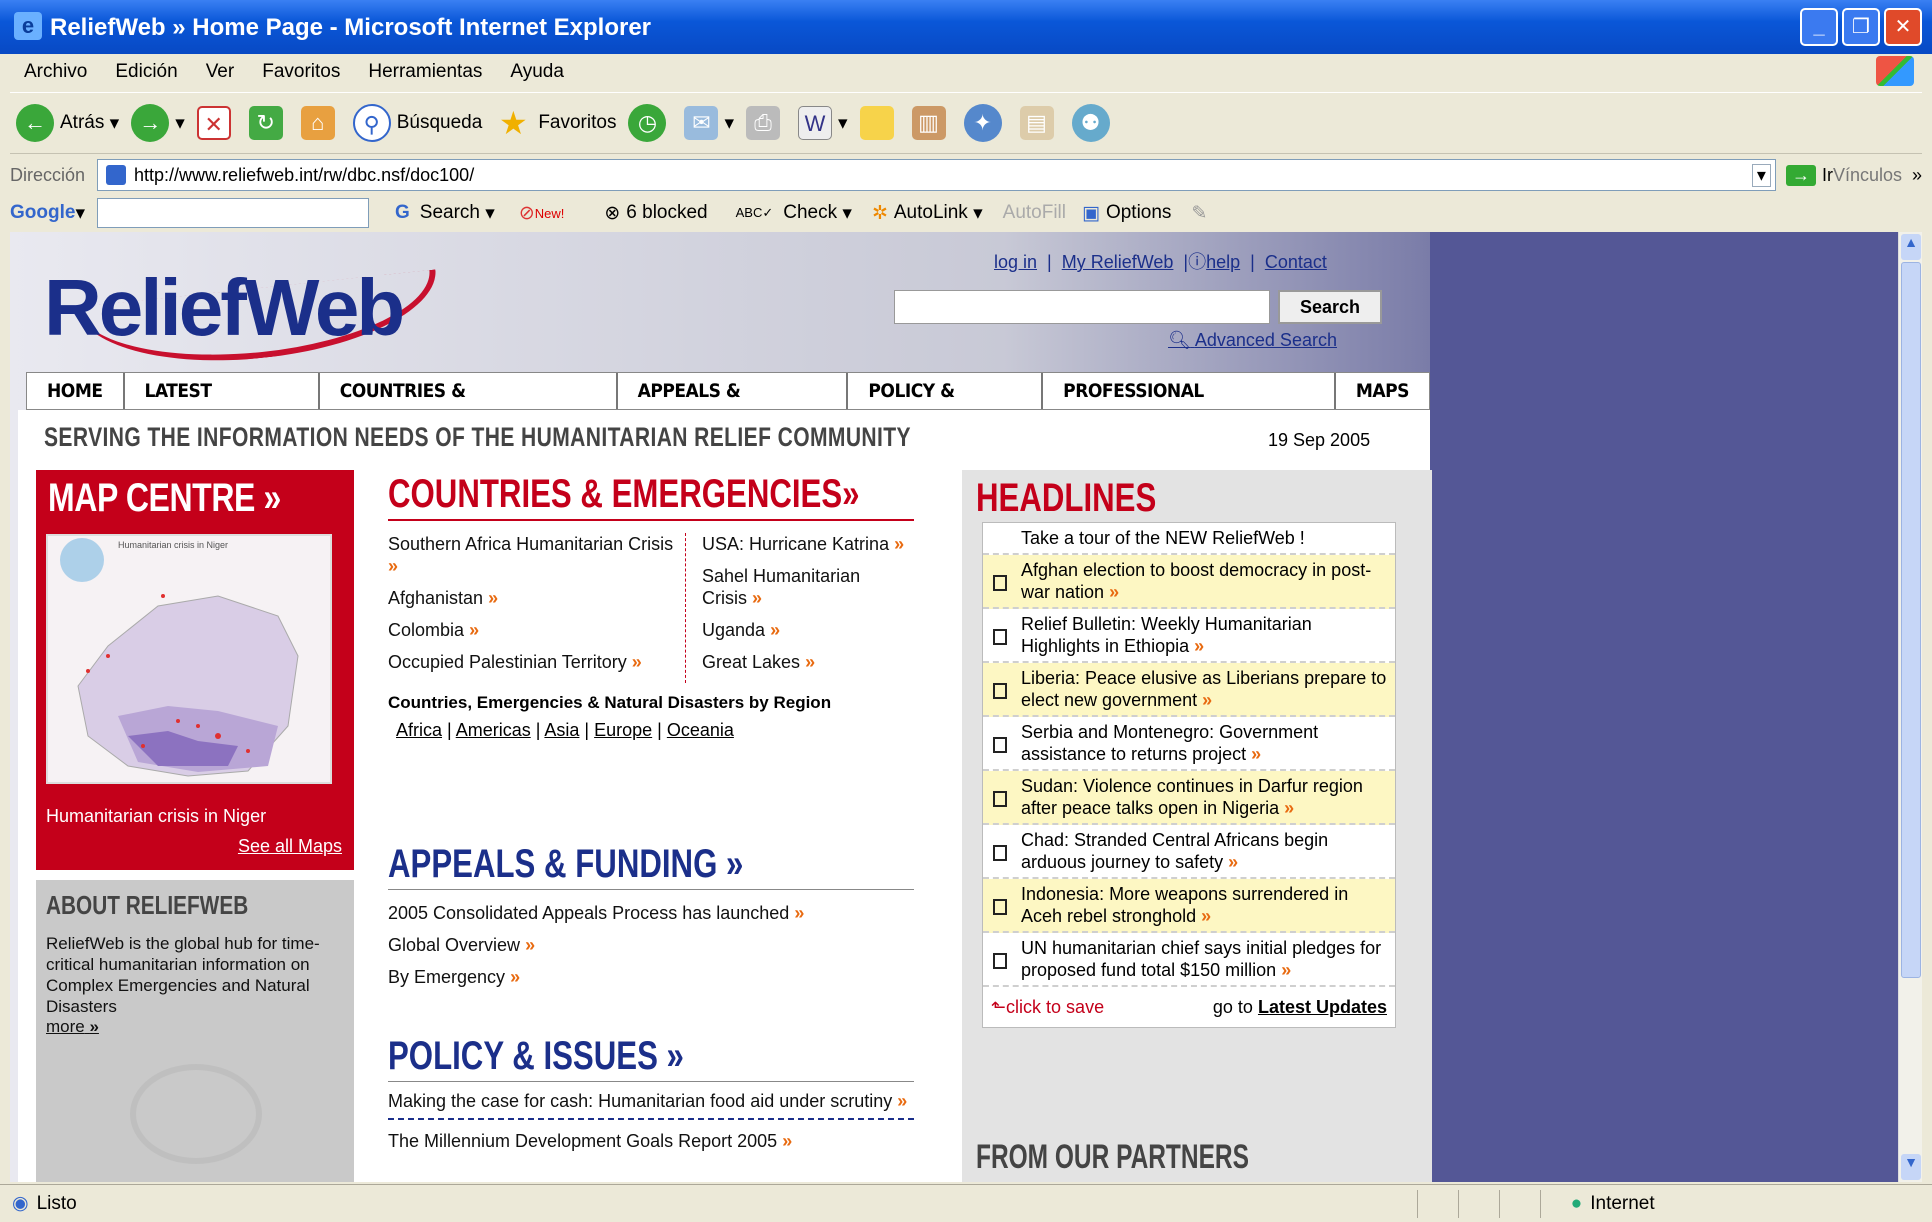 The image size is (1932, 1222). Describe the element at coordinates (268, 123) in the screenshot. I see `refresh-button: ↻` at that location.